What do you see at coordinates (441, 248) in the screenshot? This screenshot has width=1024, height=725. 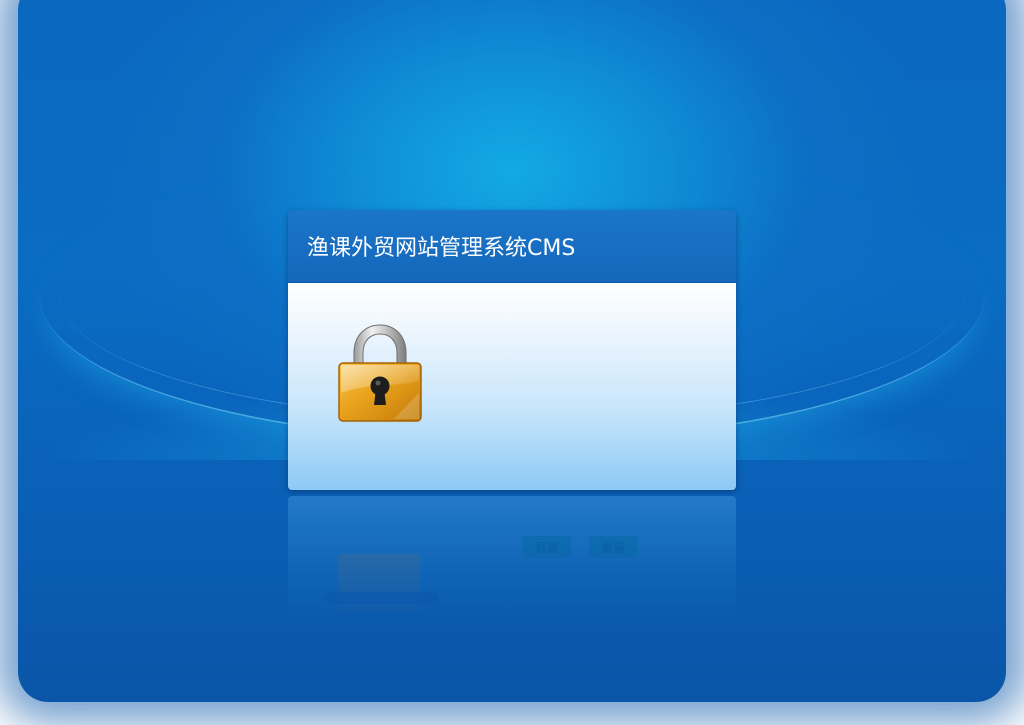 I see `dialog-title: 渔课外贸网站管理系统CMS` at bounding box center [441, 248].